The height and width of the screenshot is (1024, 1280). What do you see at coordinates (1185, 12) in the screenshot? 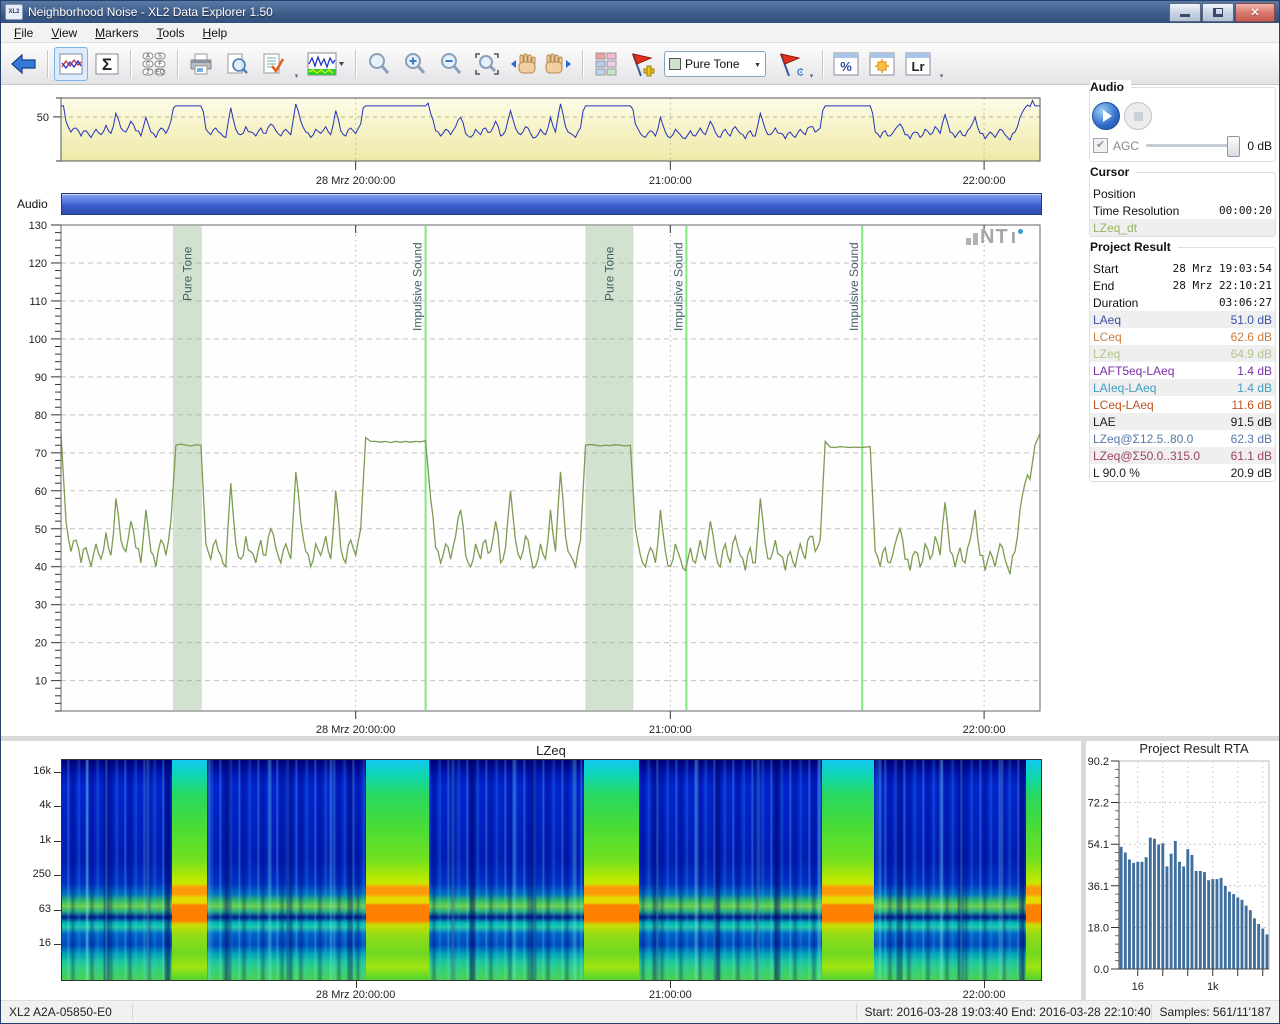
I see `minimize-button` at bounding box center [1185, 12].